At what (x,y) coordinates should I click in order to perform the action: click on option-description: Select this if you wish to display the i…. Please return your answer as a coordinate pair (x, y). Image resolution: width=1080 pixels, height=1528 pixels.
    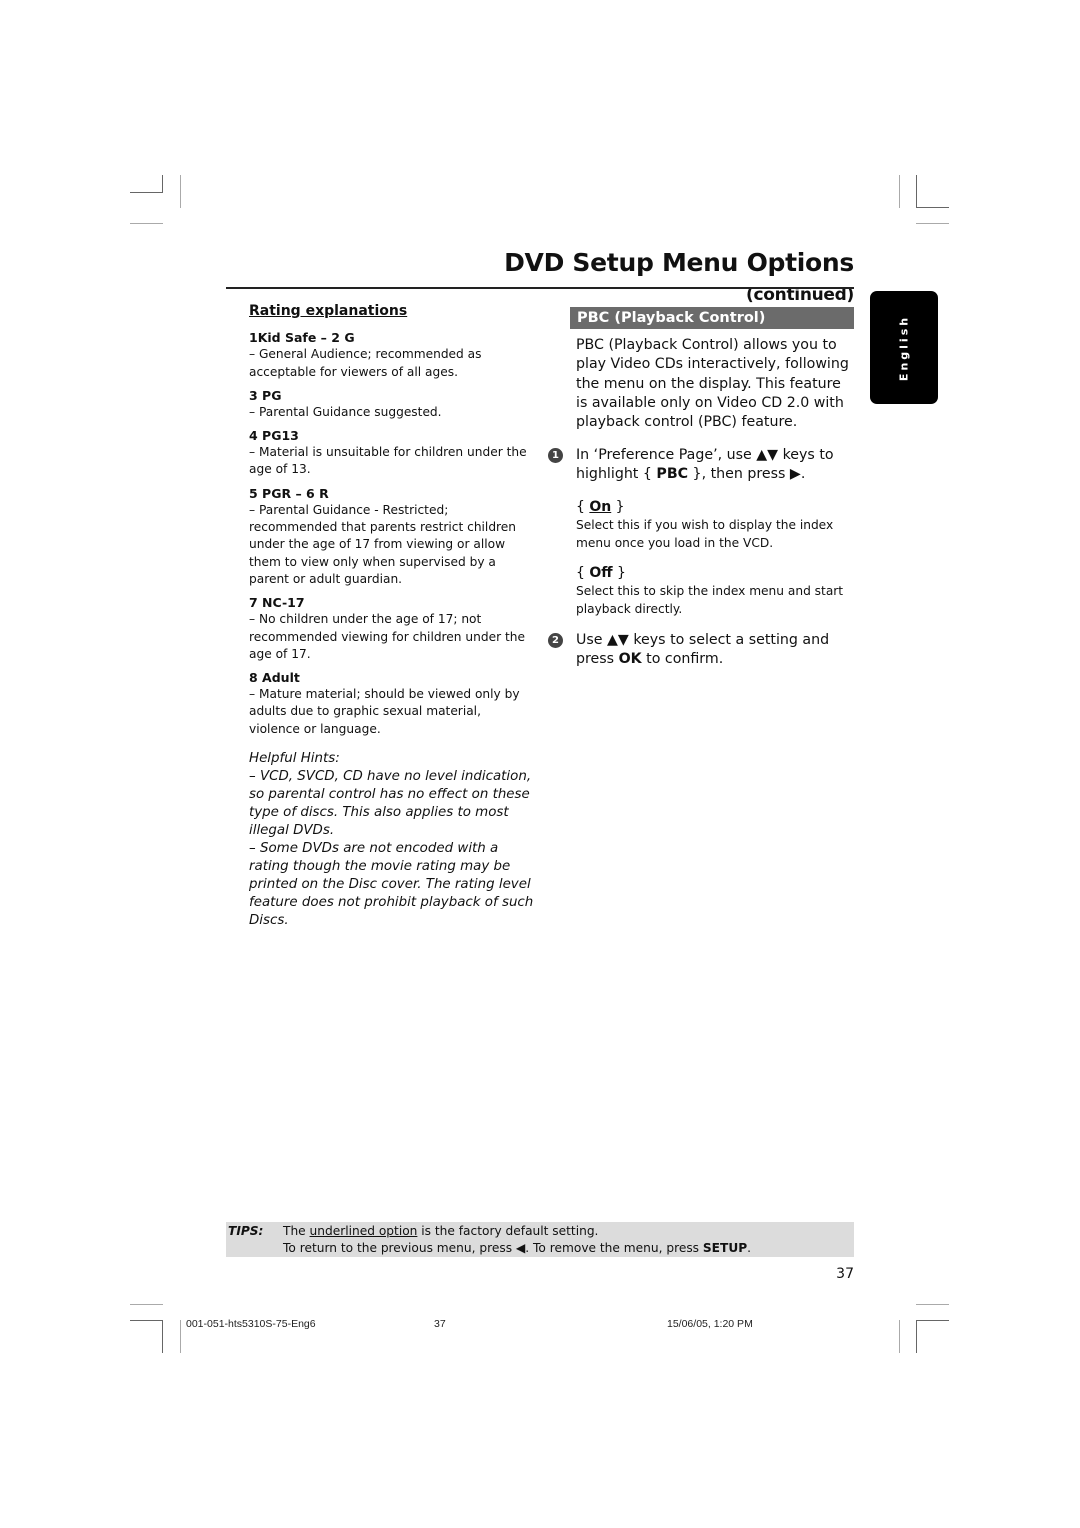
    Looking at the image, I should click on (705, 534).